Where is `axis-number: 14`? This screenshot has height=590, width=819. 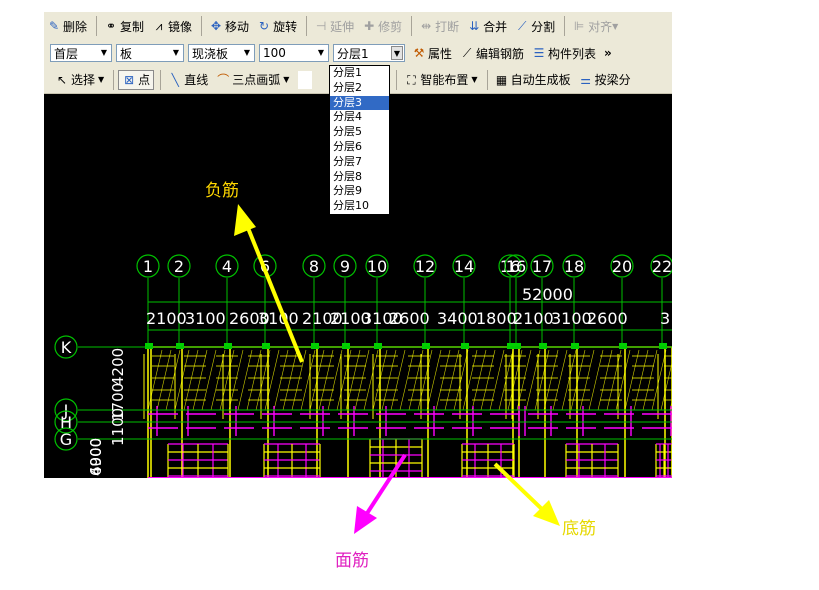 axis-number: 14 is located at coordinates (464, 266).